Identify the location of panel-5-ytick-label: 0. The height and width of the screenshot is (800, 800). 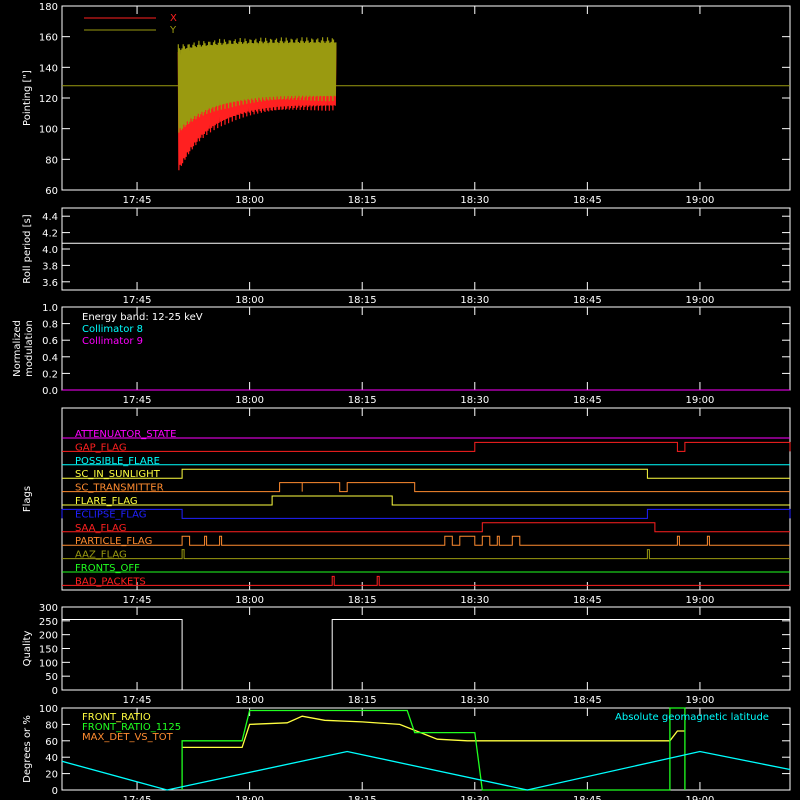
(55, 791).